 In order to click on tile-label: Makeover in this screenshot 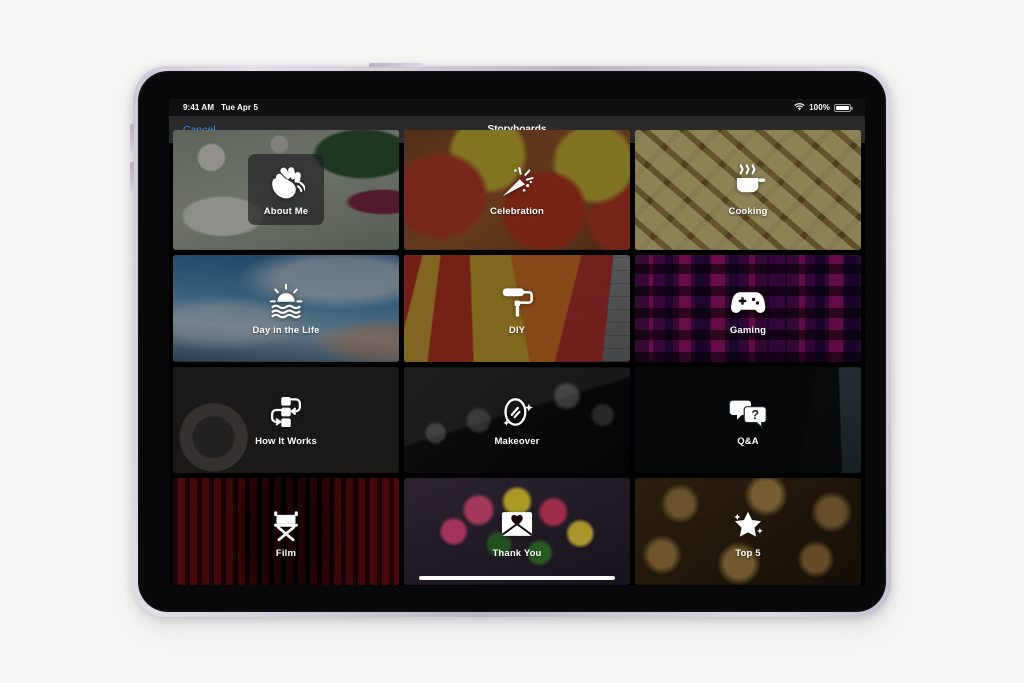, I will do `click(517, 442)`.